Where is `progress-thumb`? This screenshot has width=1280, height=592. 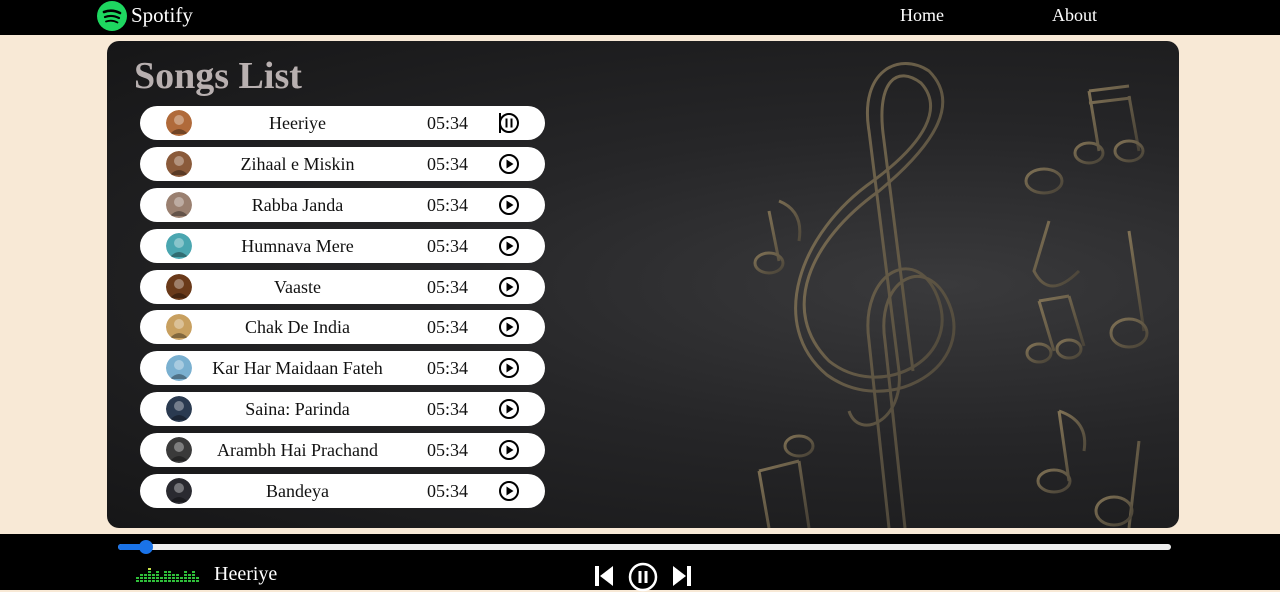 progress-thumb is located at coordinates (146, 547).